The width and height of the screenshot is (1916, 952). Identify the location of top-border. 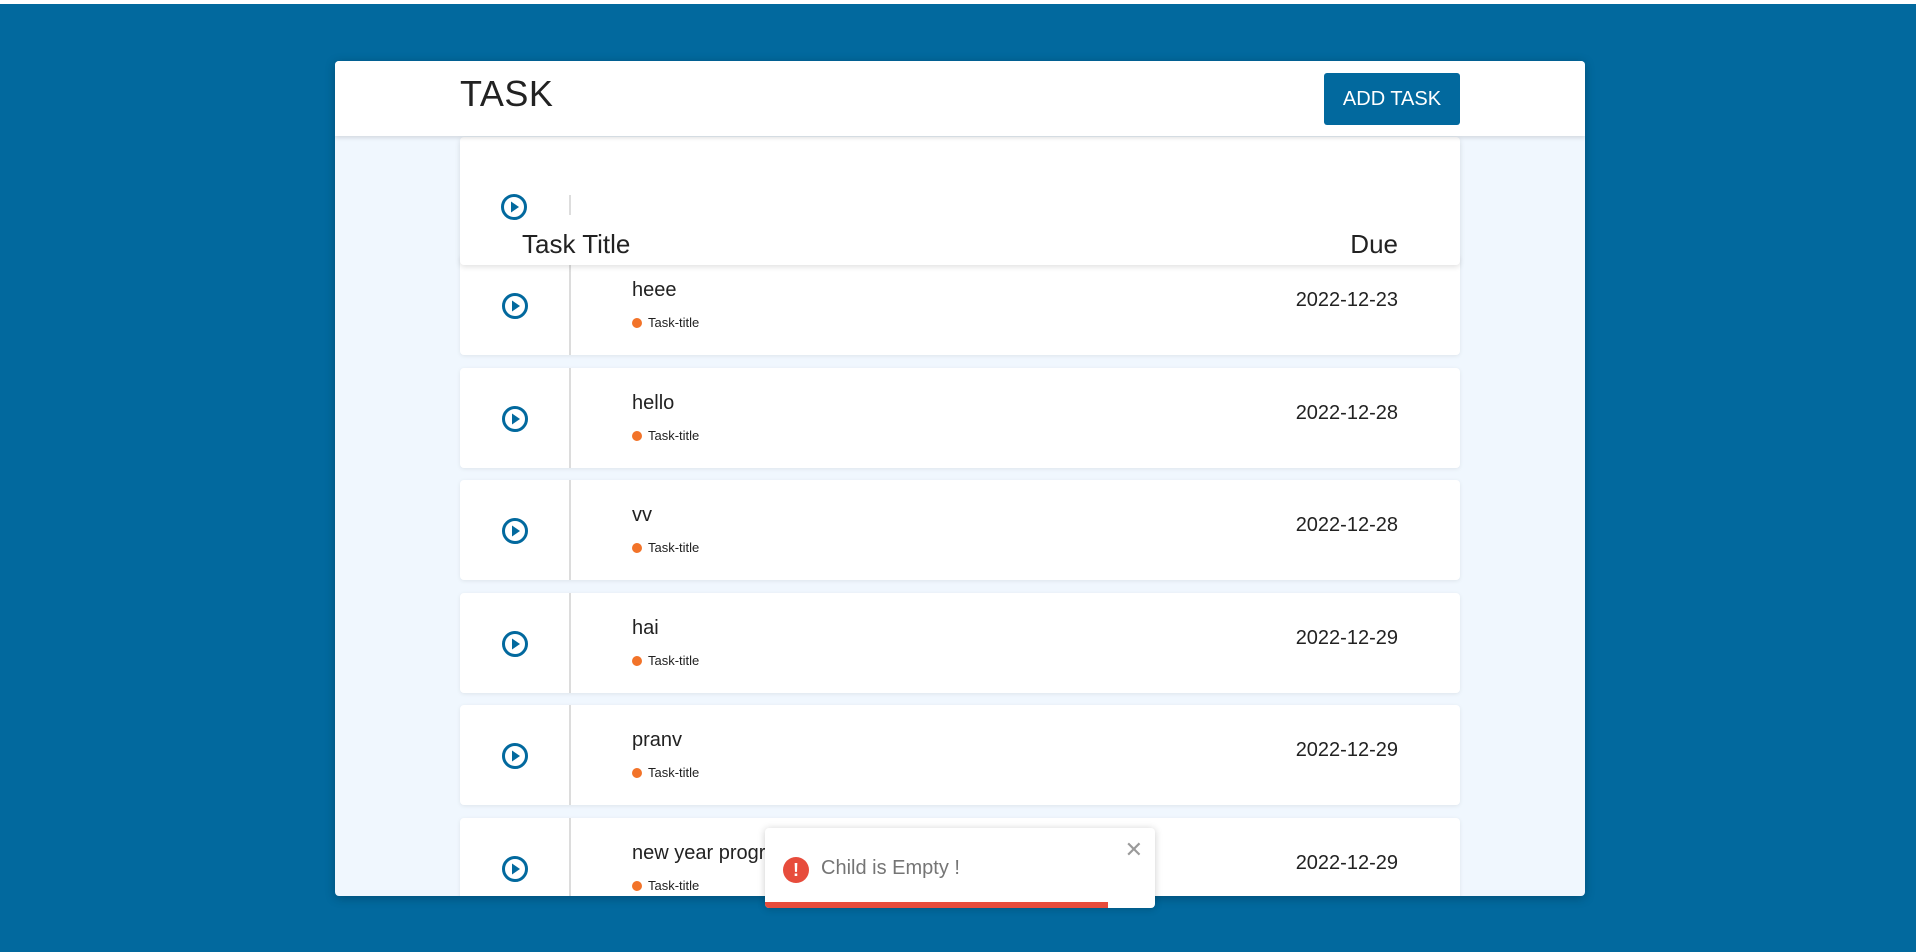
(958, 2).